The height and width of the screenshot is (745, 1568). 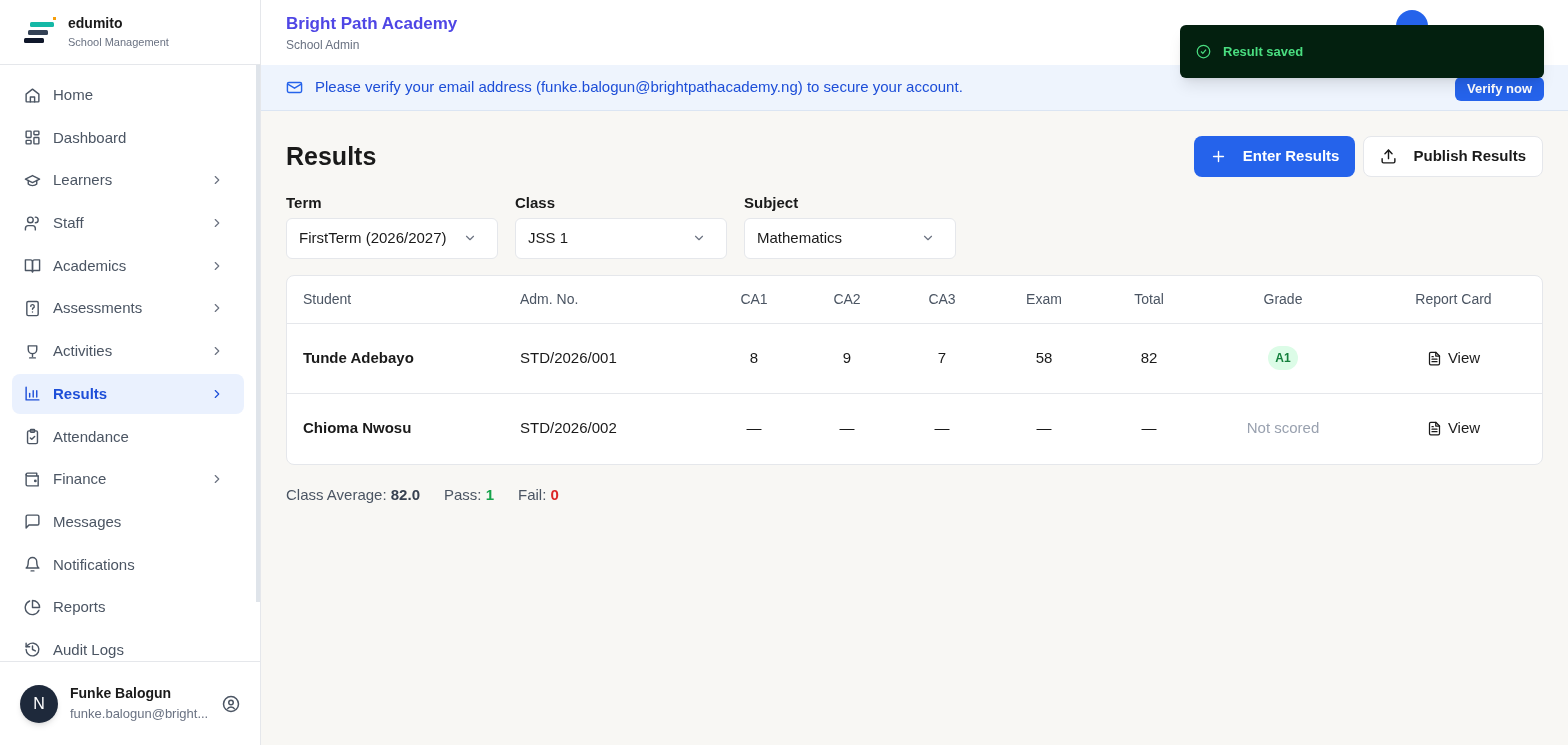 What do you see at coordinates (128, 137) in the screenshot?
I see `sidebar-item: Dashboard` at bounding box center [128, 137].